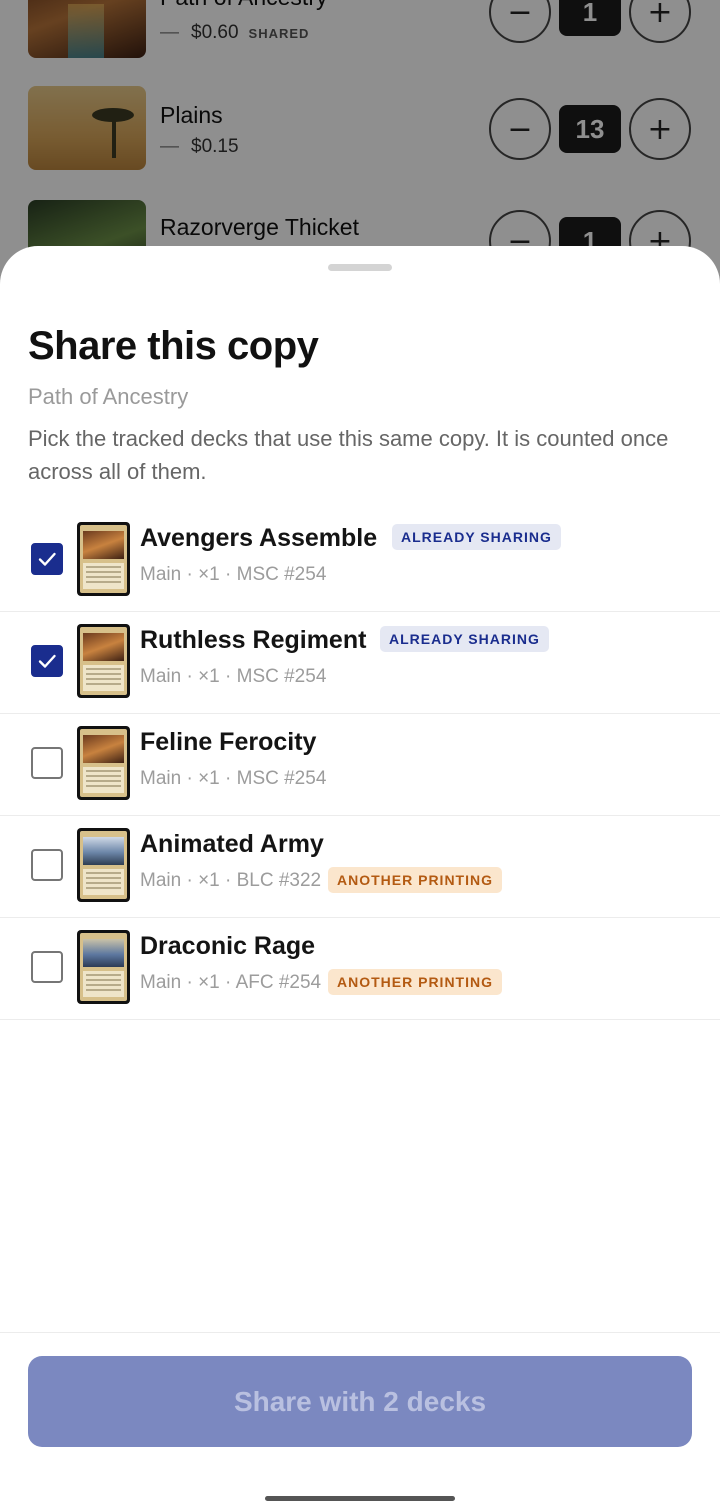 This screenshot has height=1501, width=720. I want to click on drag-handle, so click(360, 267).